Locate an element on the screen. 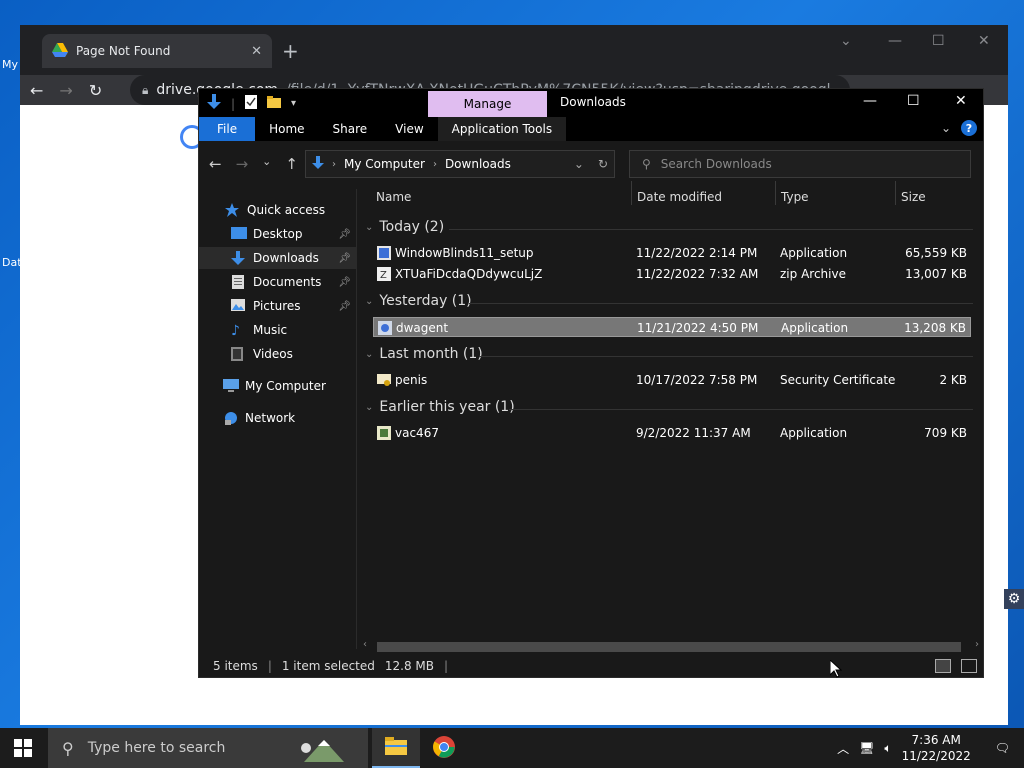  new-folder-icon is located at coordinates (274, 103).